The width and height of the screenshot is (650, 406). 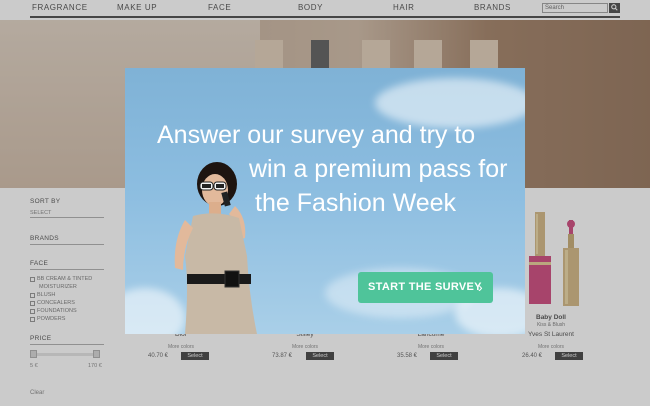 What do you see at coordinates (551, 334) in the screenshot?
I see `product-brand: Yves St Laurent` at bounding box center [551, 334].